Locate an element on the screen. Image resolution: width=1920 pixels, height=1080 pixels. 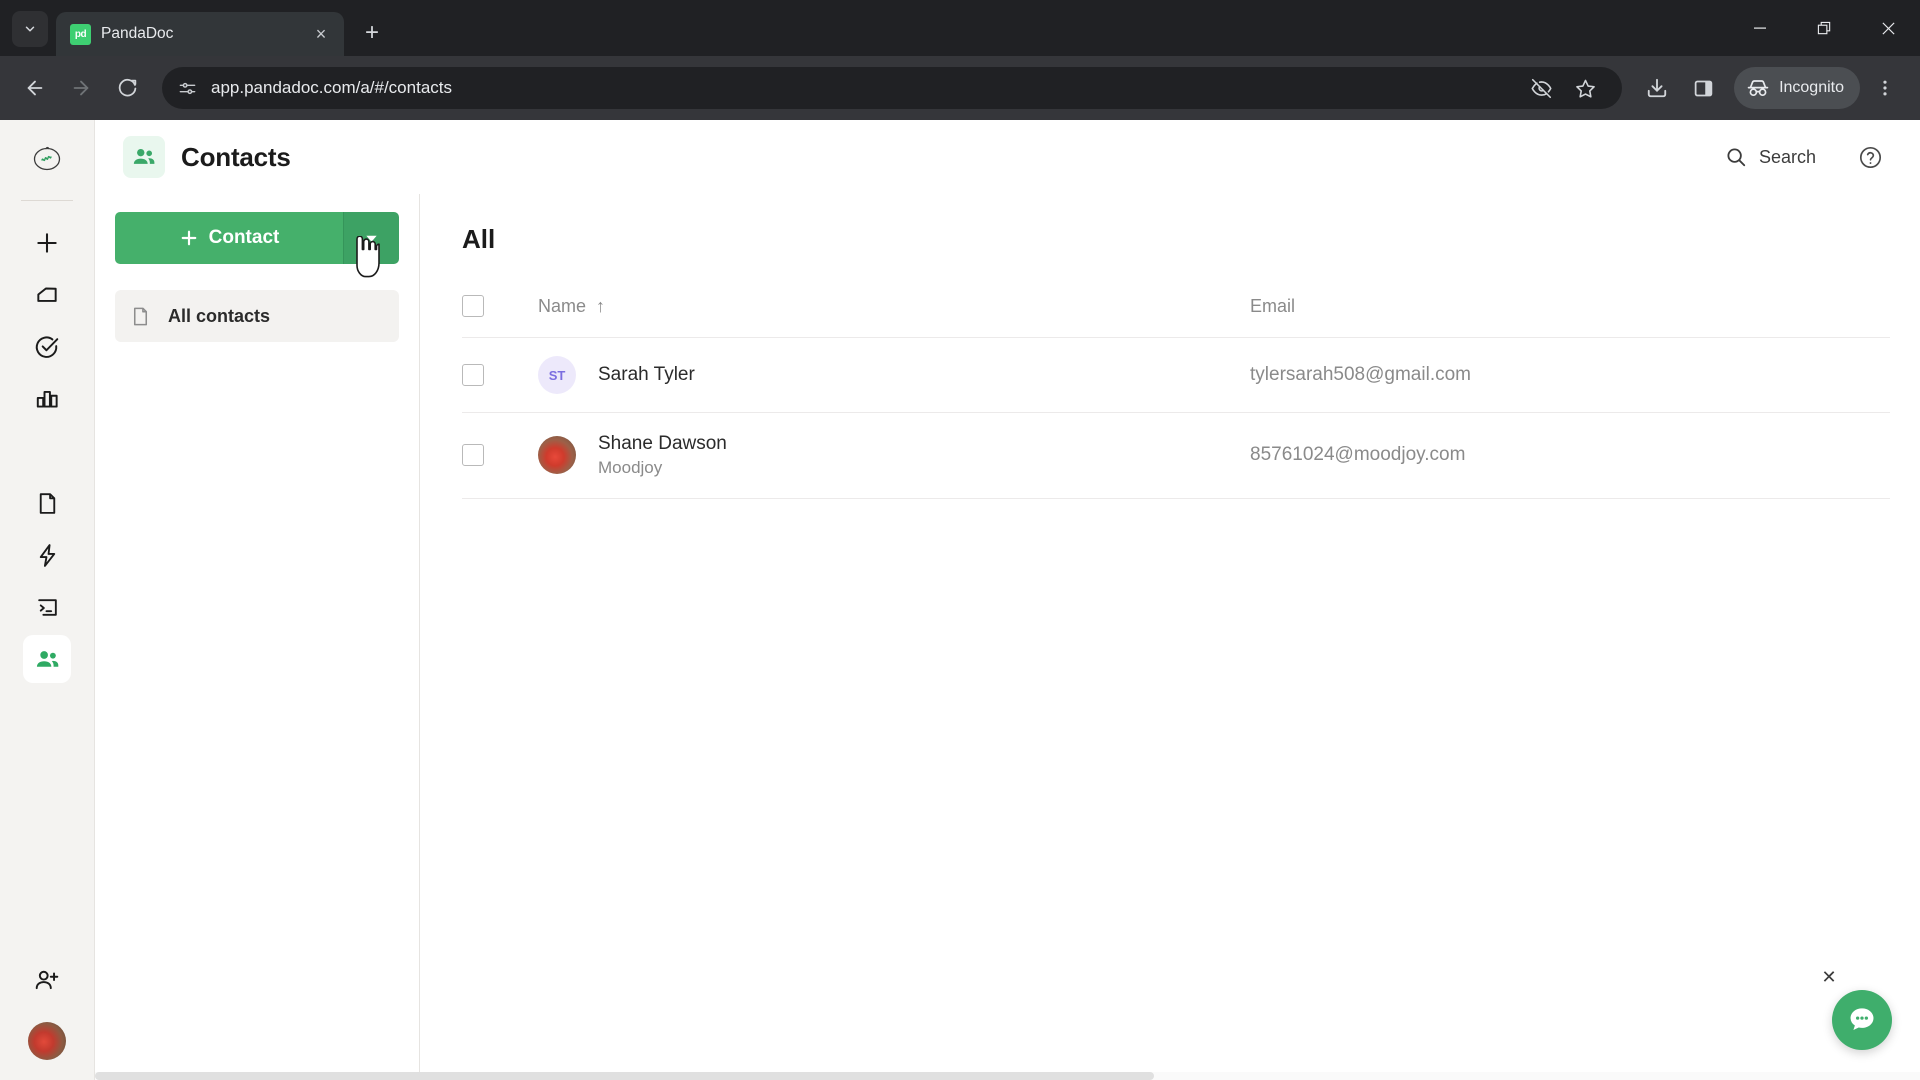
bookmark-button is located at coordinates (1585, 88).